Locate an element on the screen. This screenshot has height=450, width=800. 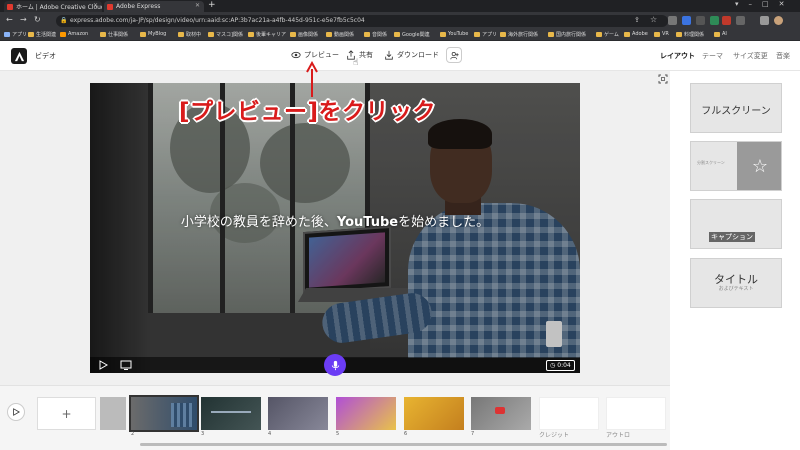
preview-button: プレビュー is located at coordinates (315, 55).